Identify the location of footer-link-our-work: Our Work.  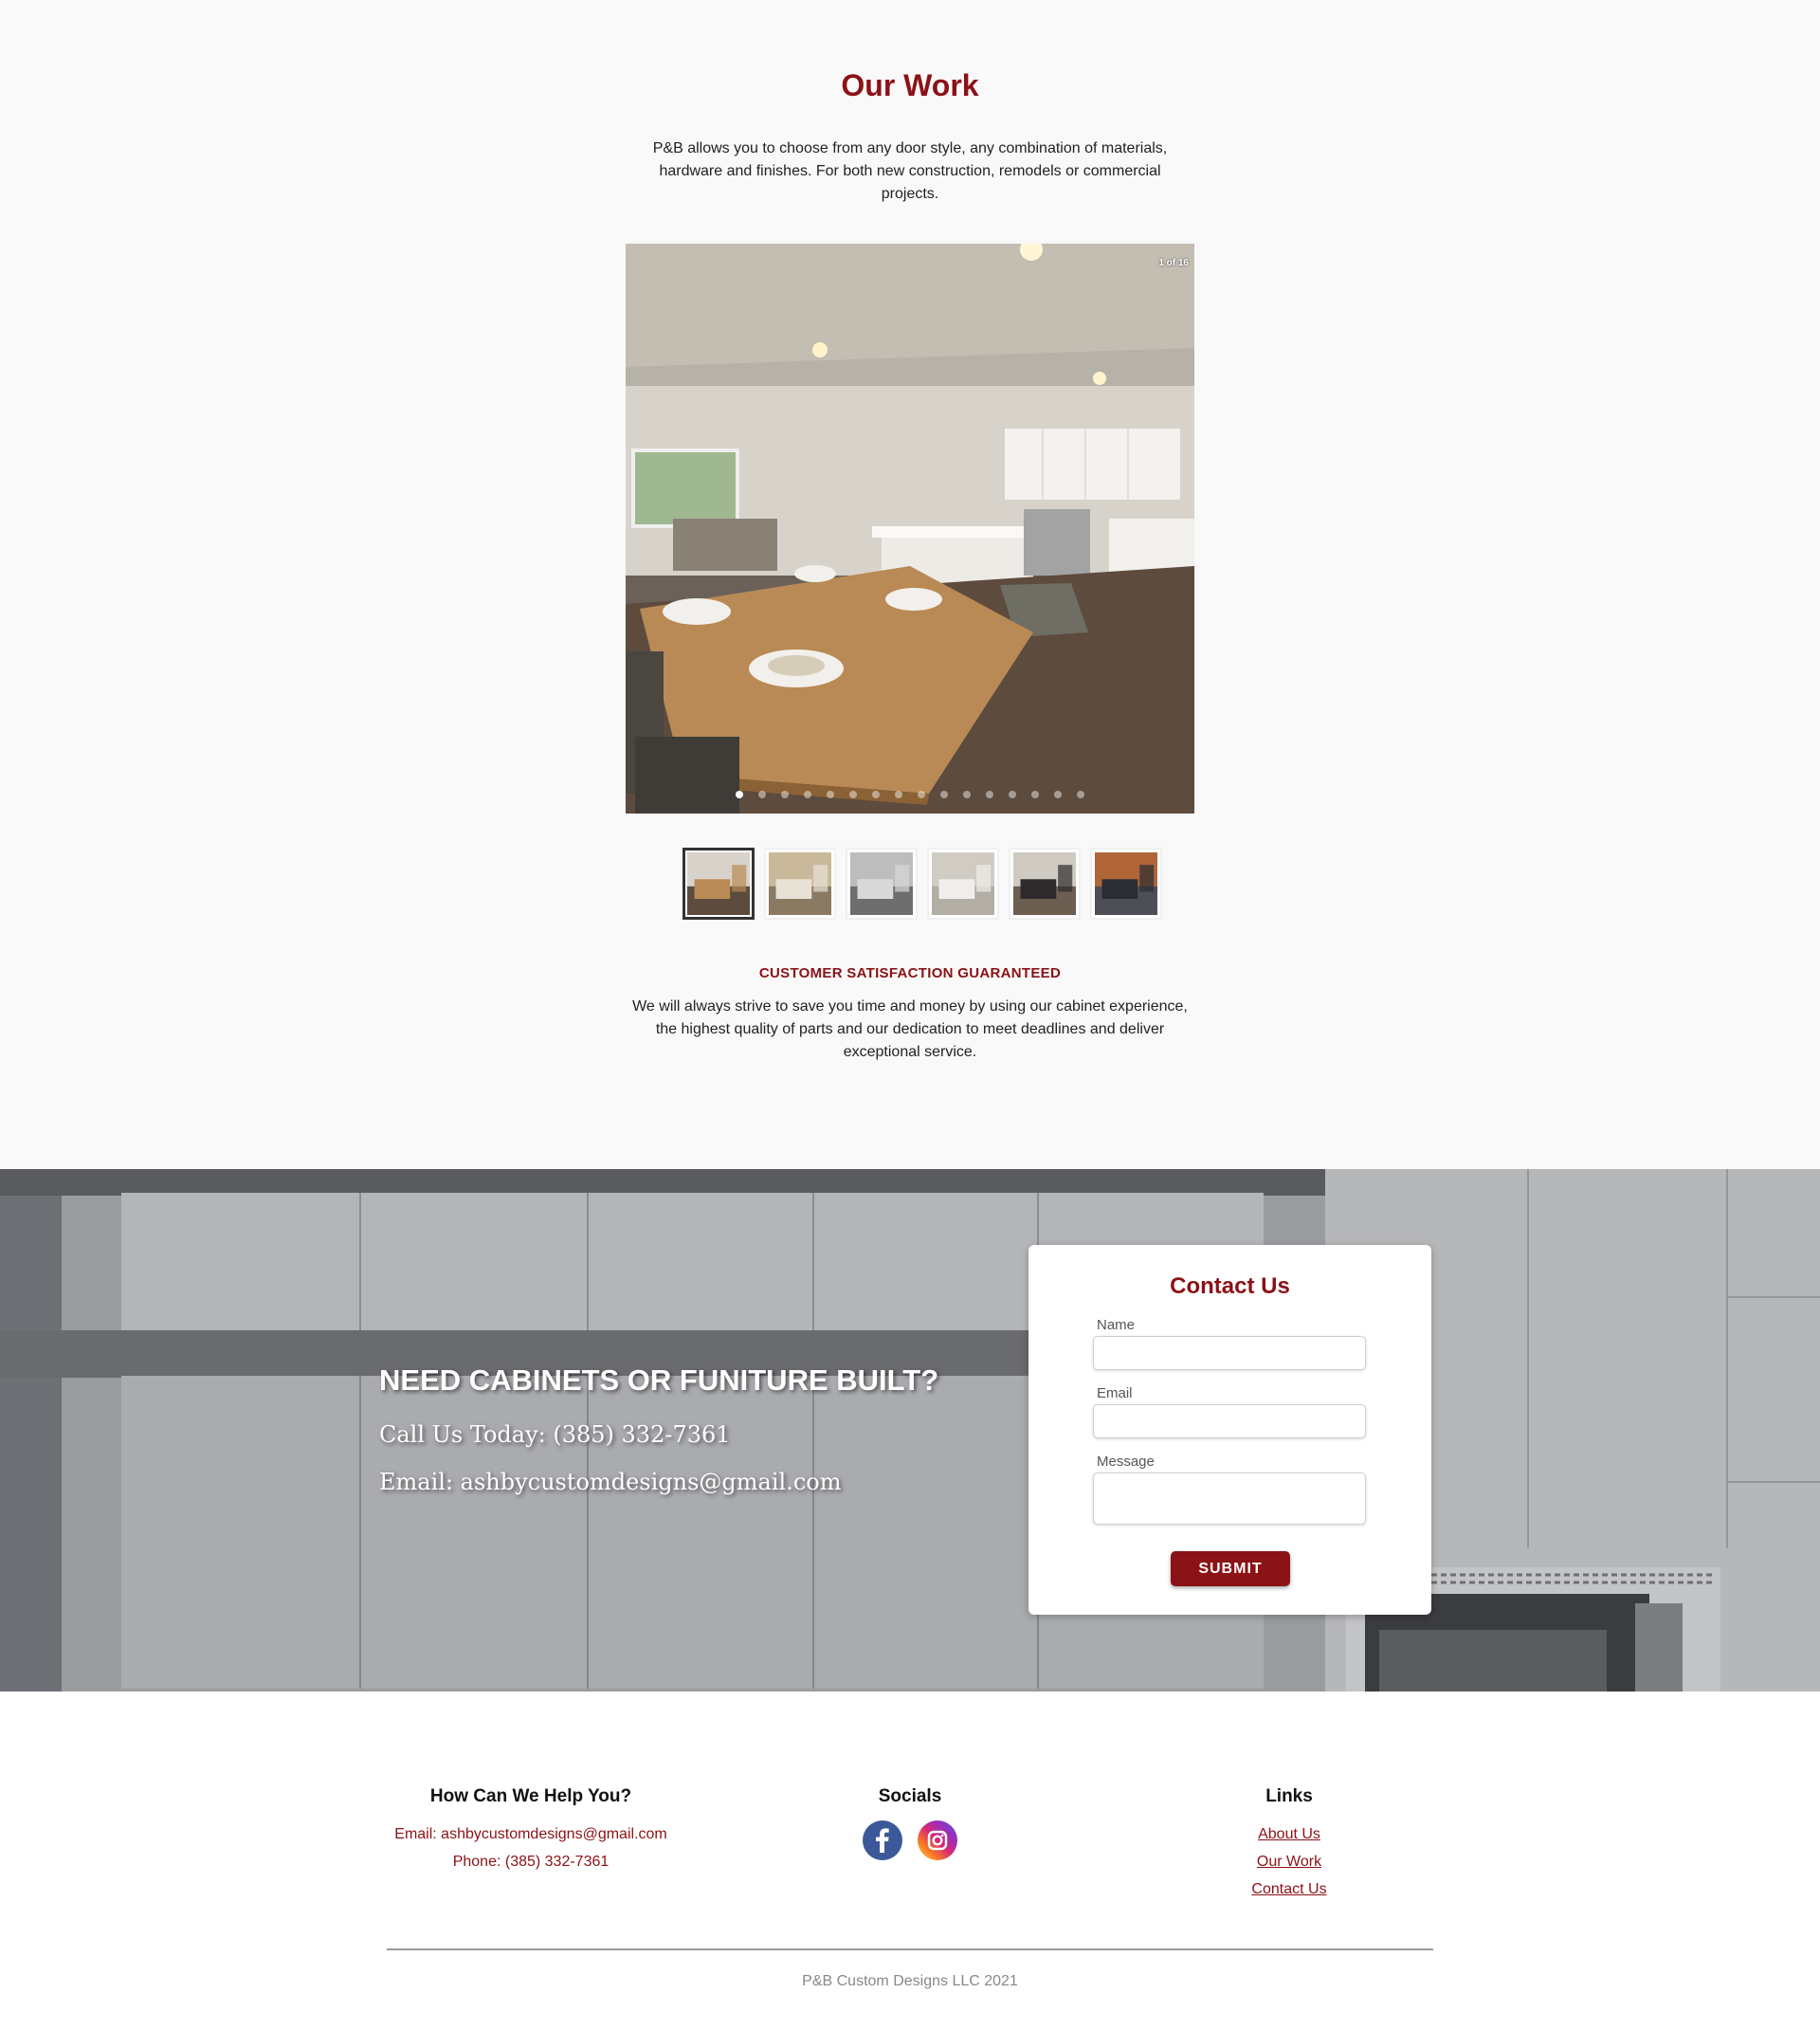
(1289, 1861).